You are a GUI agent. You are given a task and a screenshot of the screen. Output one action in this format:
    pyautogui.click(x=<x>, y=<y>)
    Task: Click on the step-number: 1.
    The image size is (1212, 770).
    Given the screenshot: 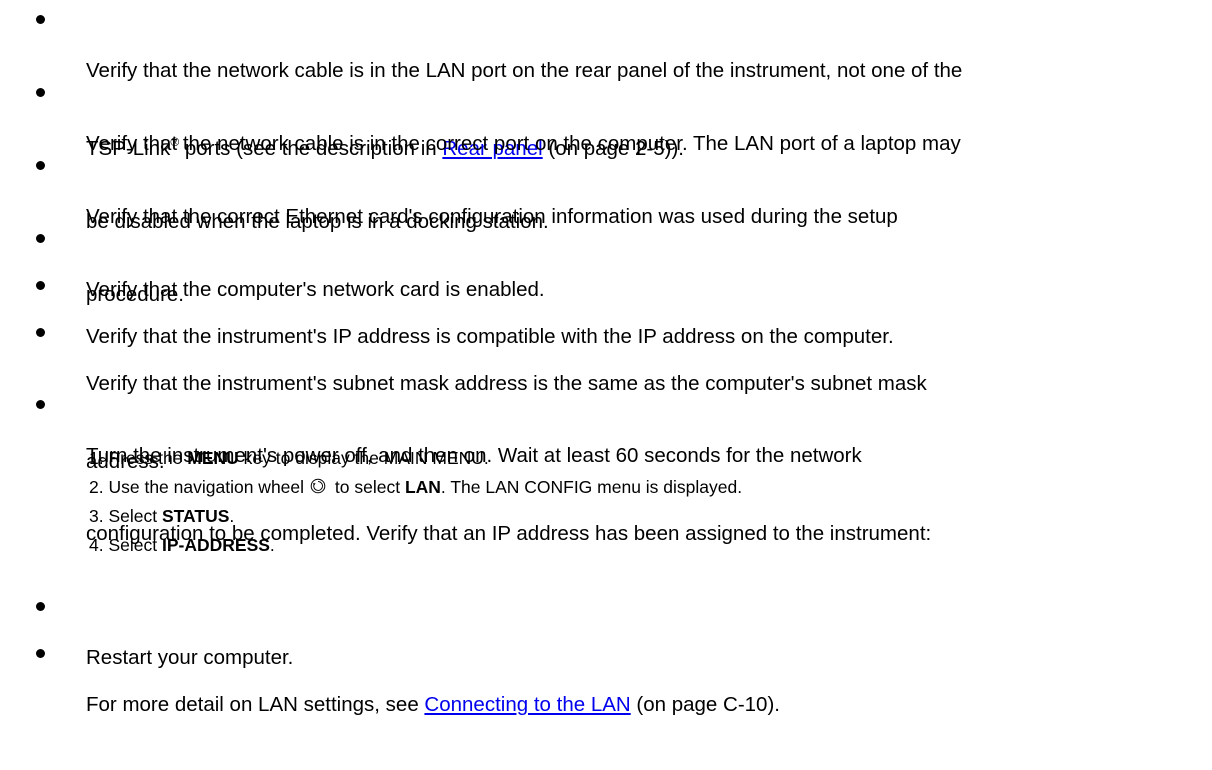 What is the action you would take?
    pyautogui.click(x=96, y=458)
    